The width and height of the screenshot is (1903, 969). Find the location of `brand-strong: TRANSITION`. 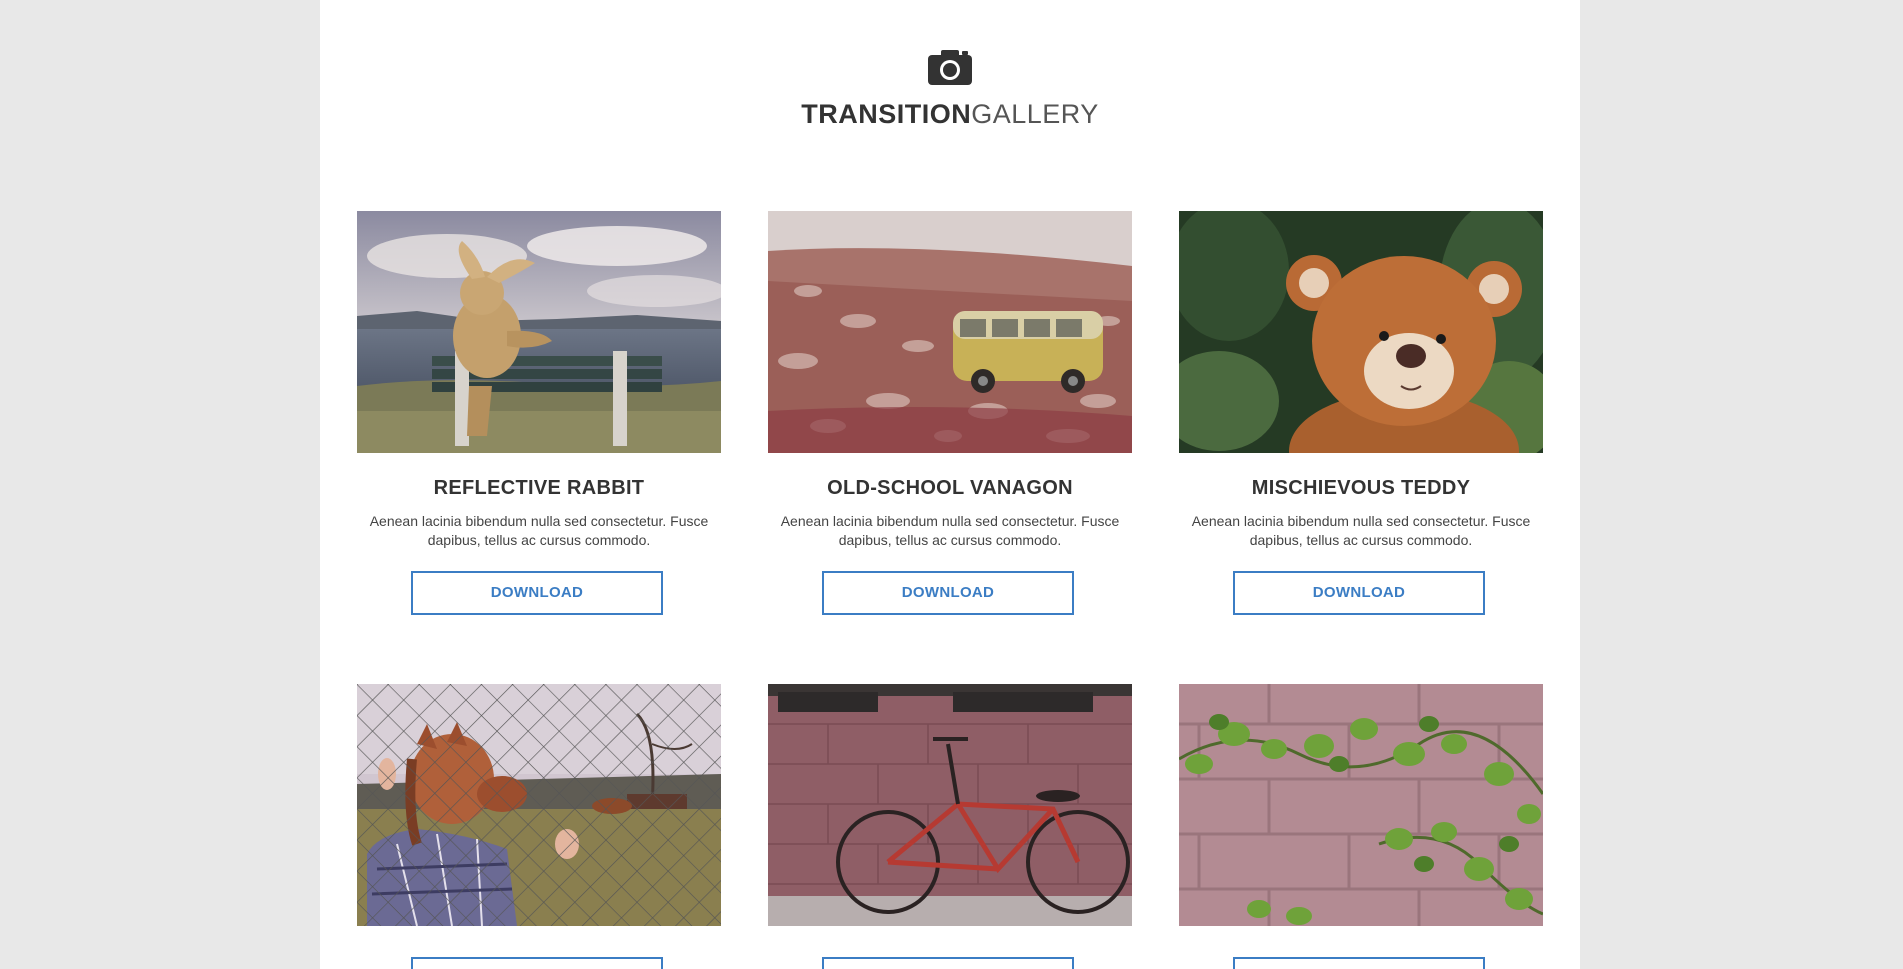

brand-strong: TRANSITION is located at coordinates (886, 114).